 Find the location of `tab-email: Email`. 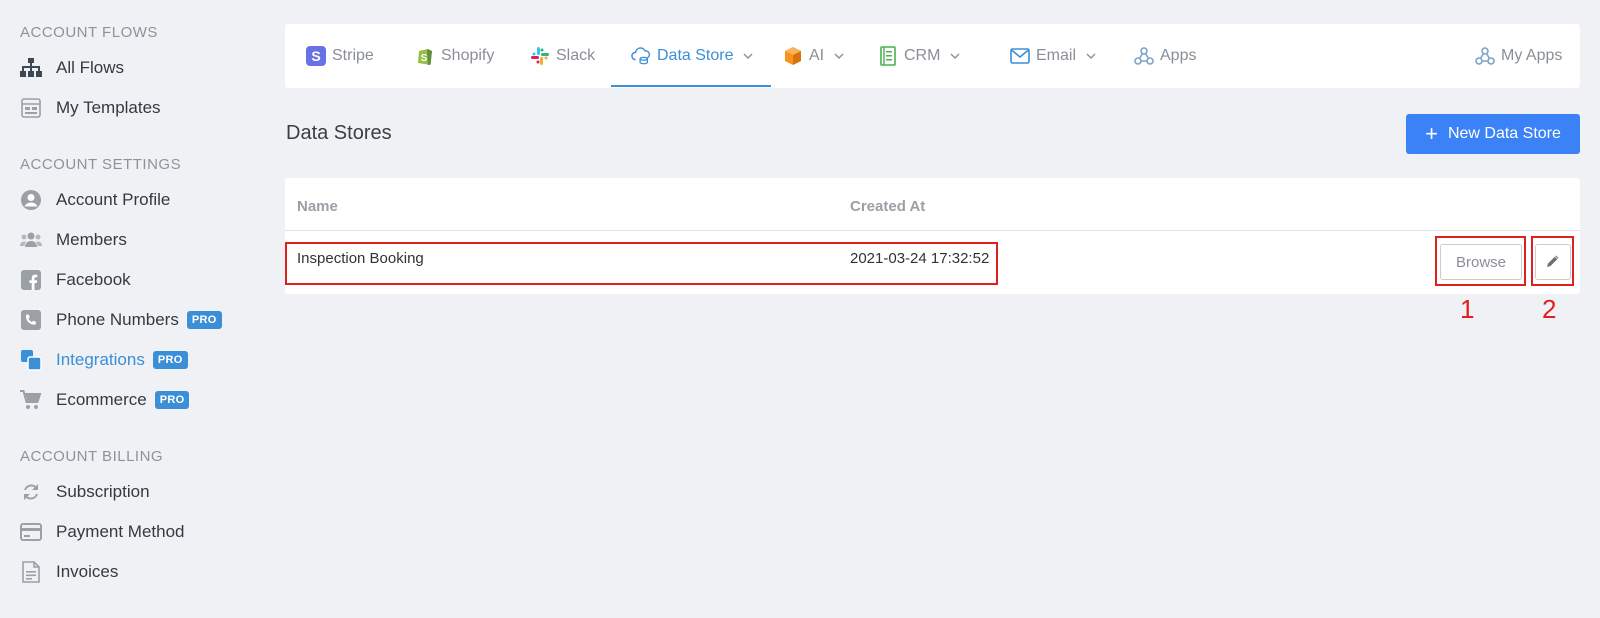

tab-email: Email is located at coordinates (1053, 56).